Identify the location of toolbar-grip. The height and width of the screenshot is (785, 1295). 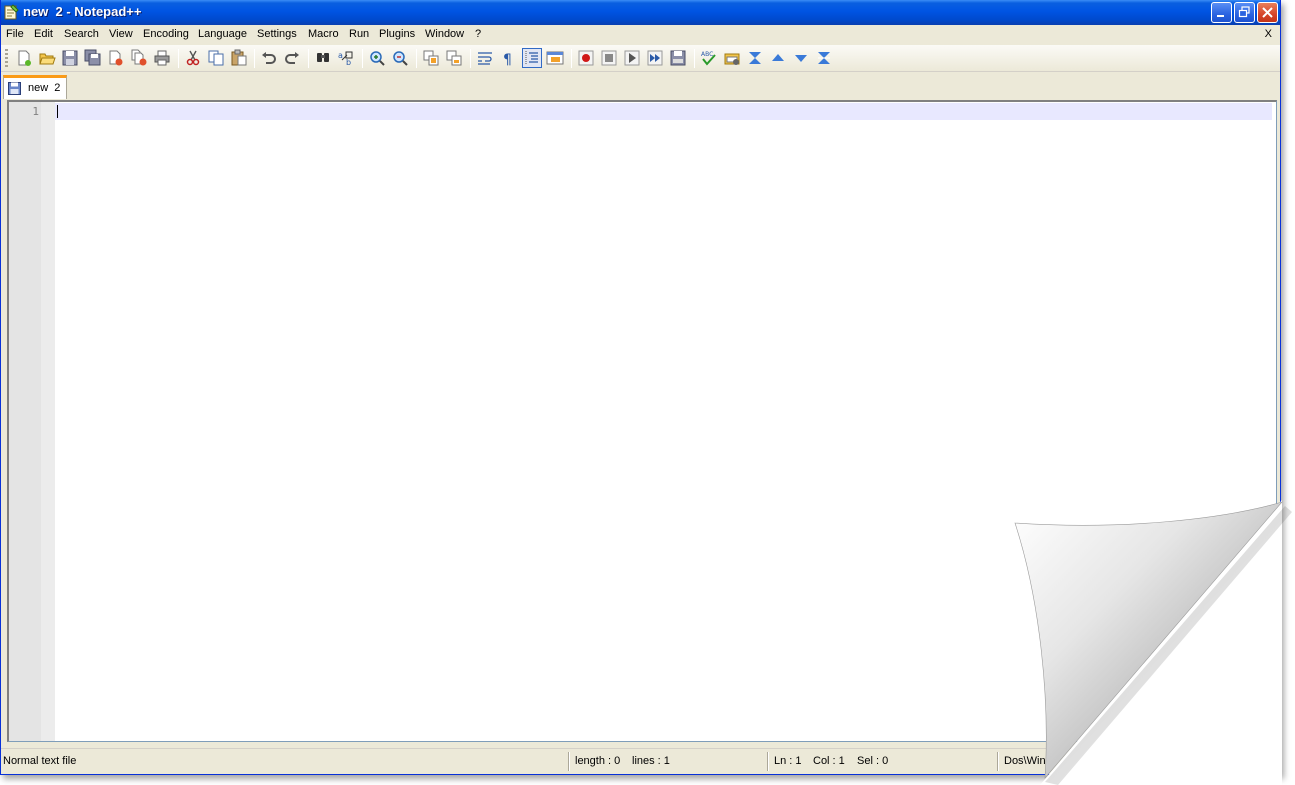
(6, 59).